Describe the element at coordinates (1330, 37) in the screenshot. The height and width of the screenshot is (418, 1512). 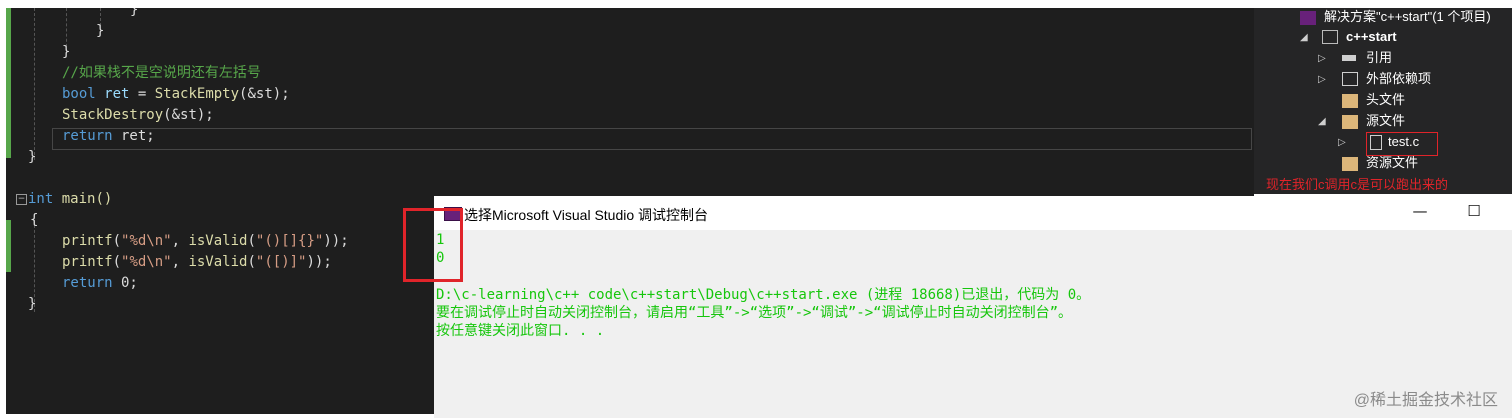
I see `project-icon` at that location.